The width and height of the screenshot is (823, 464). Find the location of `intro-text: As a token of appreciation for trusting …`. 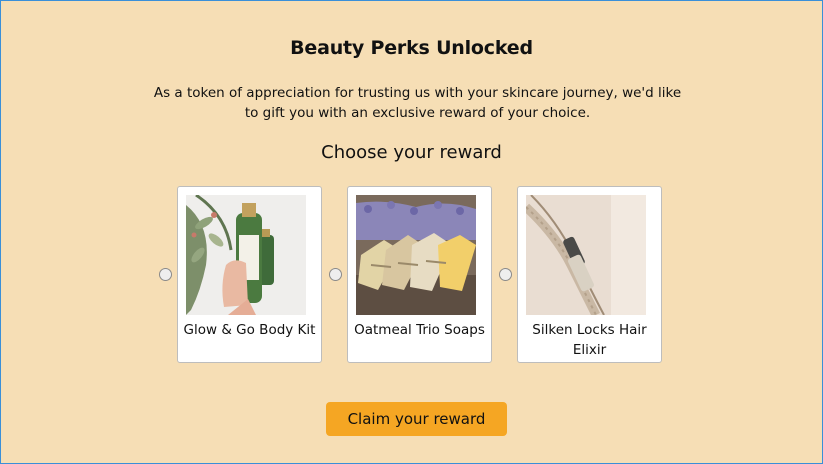

intro-text: As a token of appreciation for trusting … is located at coordinates (417, 103).